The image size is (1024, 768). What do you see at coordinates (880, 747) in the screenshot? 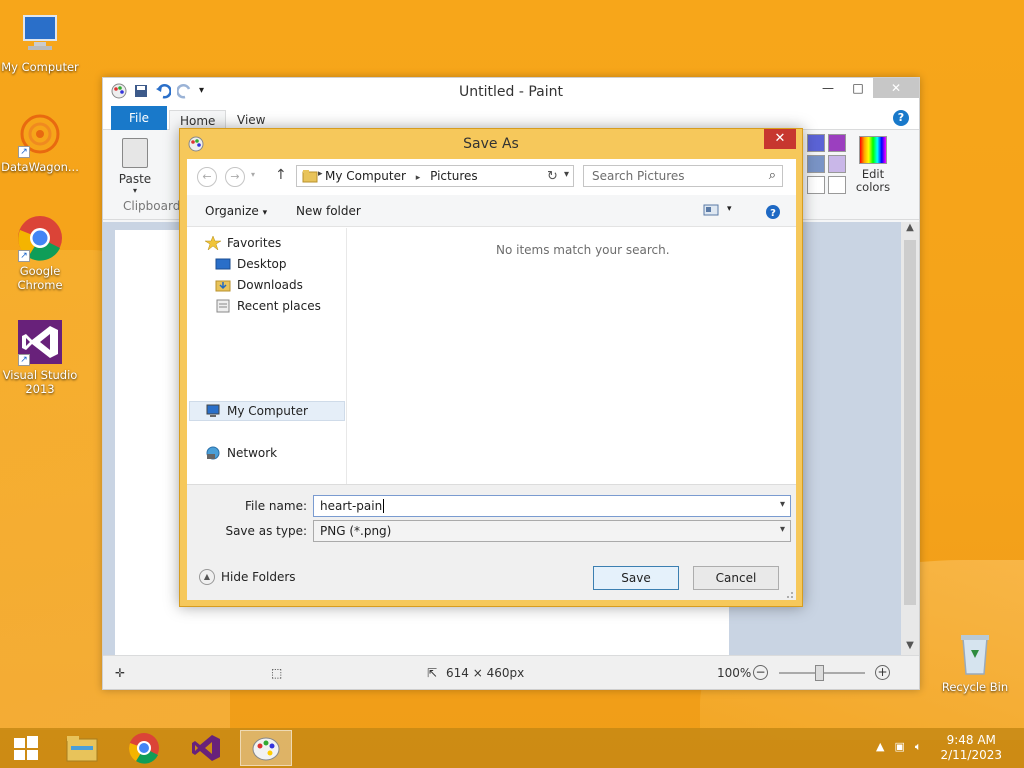
I see `show-hidden-icons-icon: ▲` at bounding box center [880, 747].